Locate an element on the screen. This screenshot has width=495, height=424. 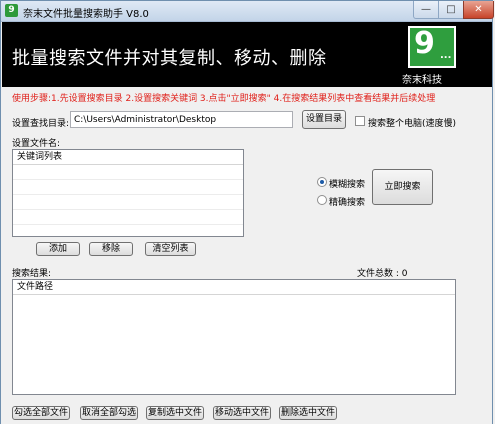
keyword-list-header: 关键词列表 is located at coordinates (128, 157).